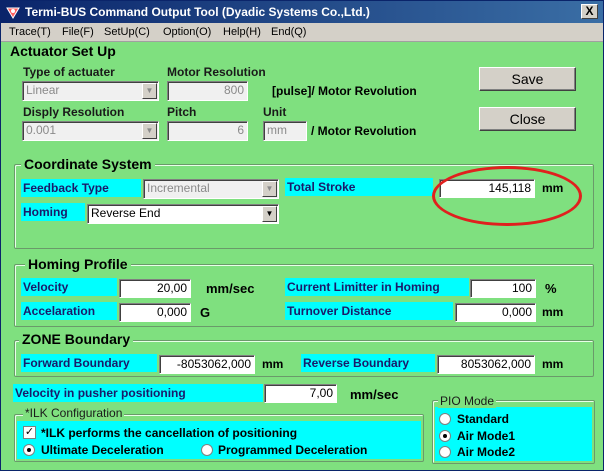 This screenshot has width=604, height=471. What do you see at coordinates (182, 112) in the screenshot?
I see `pitch-label: Pitch` at bounding box center [182, 112].